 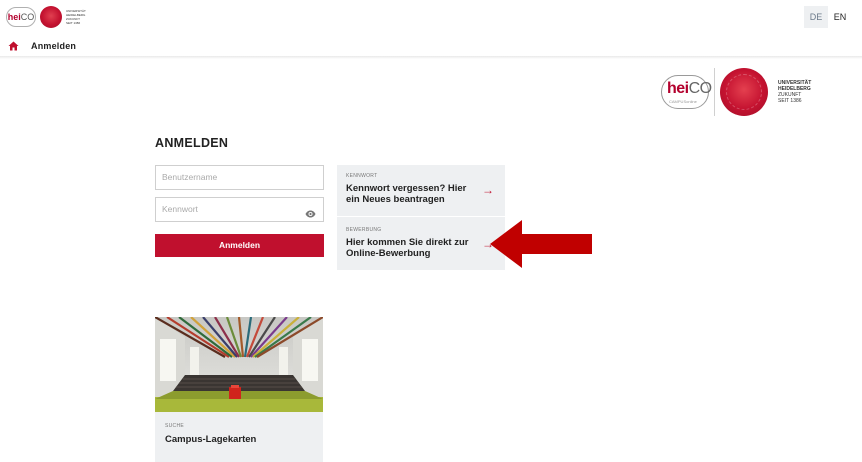 I want to click on login-heading: ANMELDEN, so click(x=192, y=143).